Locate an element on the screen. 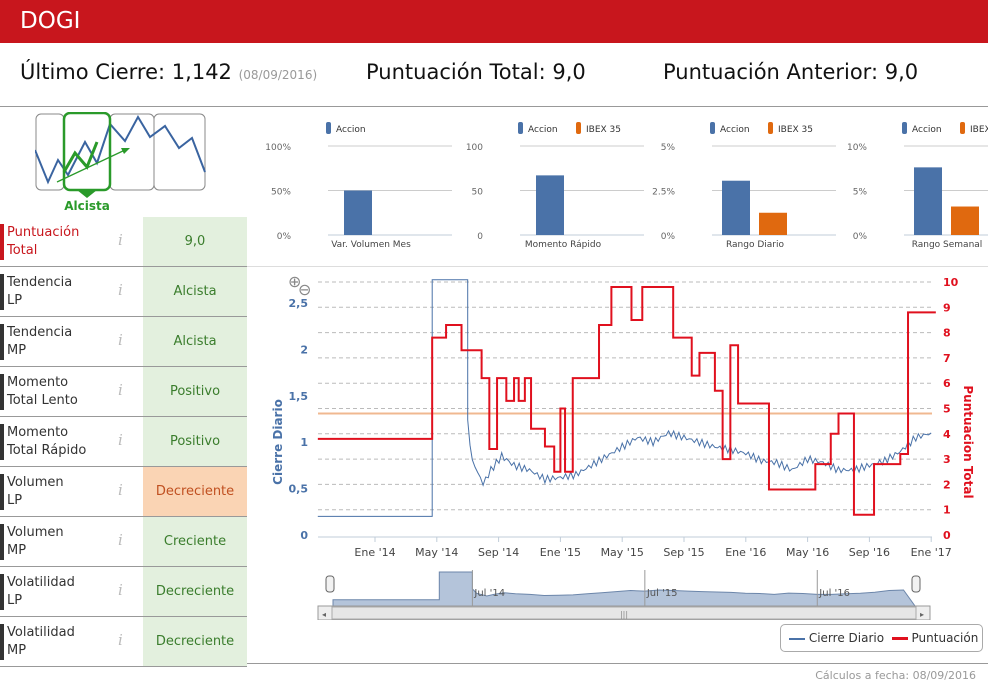 Image resolution: width=988 pixels, height=683 pixels. x-tick-label: May '16 is located at coordinates (807, 552).